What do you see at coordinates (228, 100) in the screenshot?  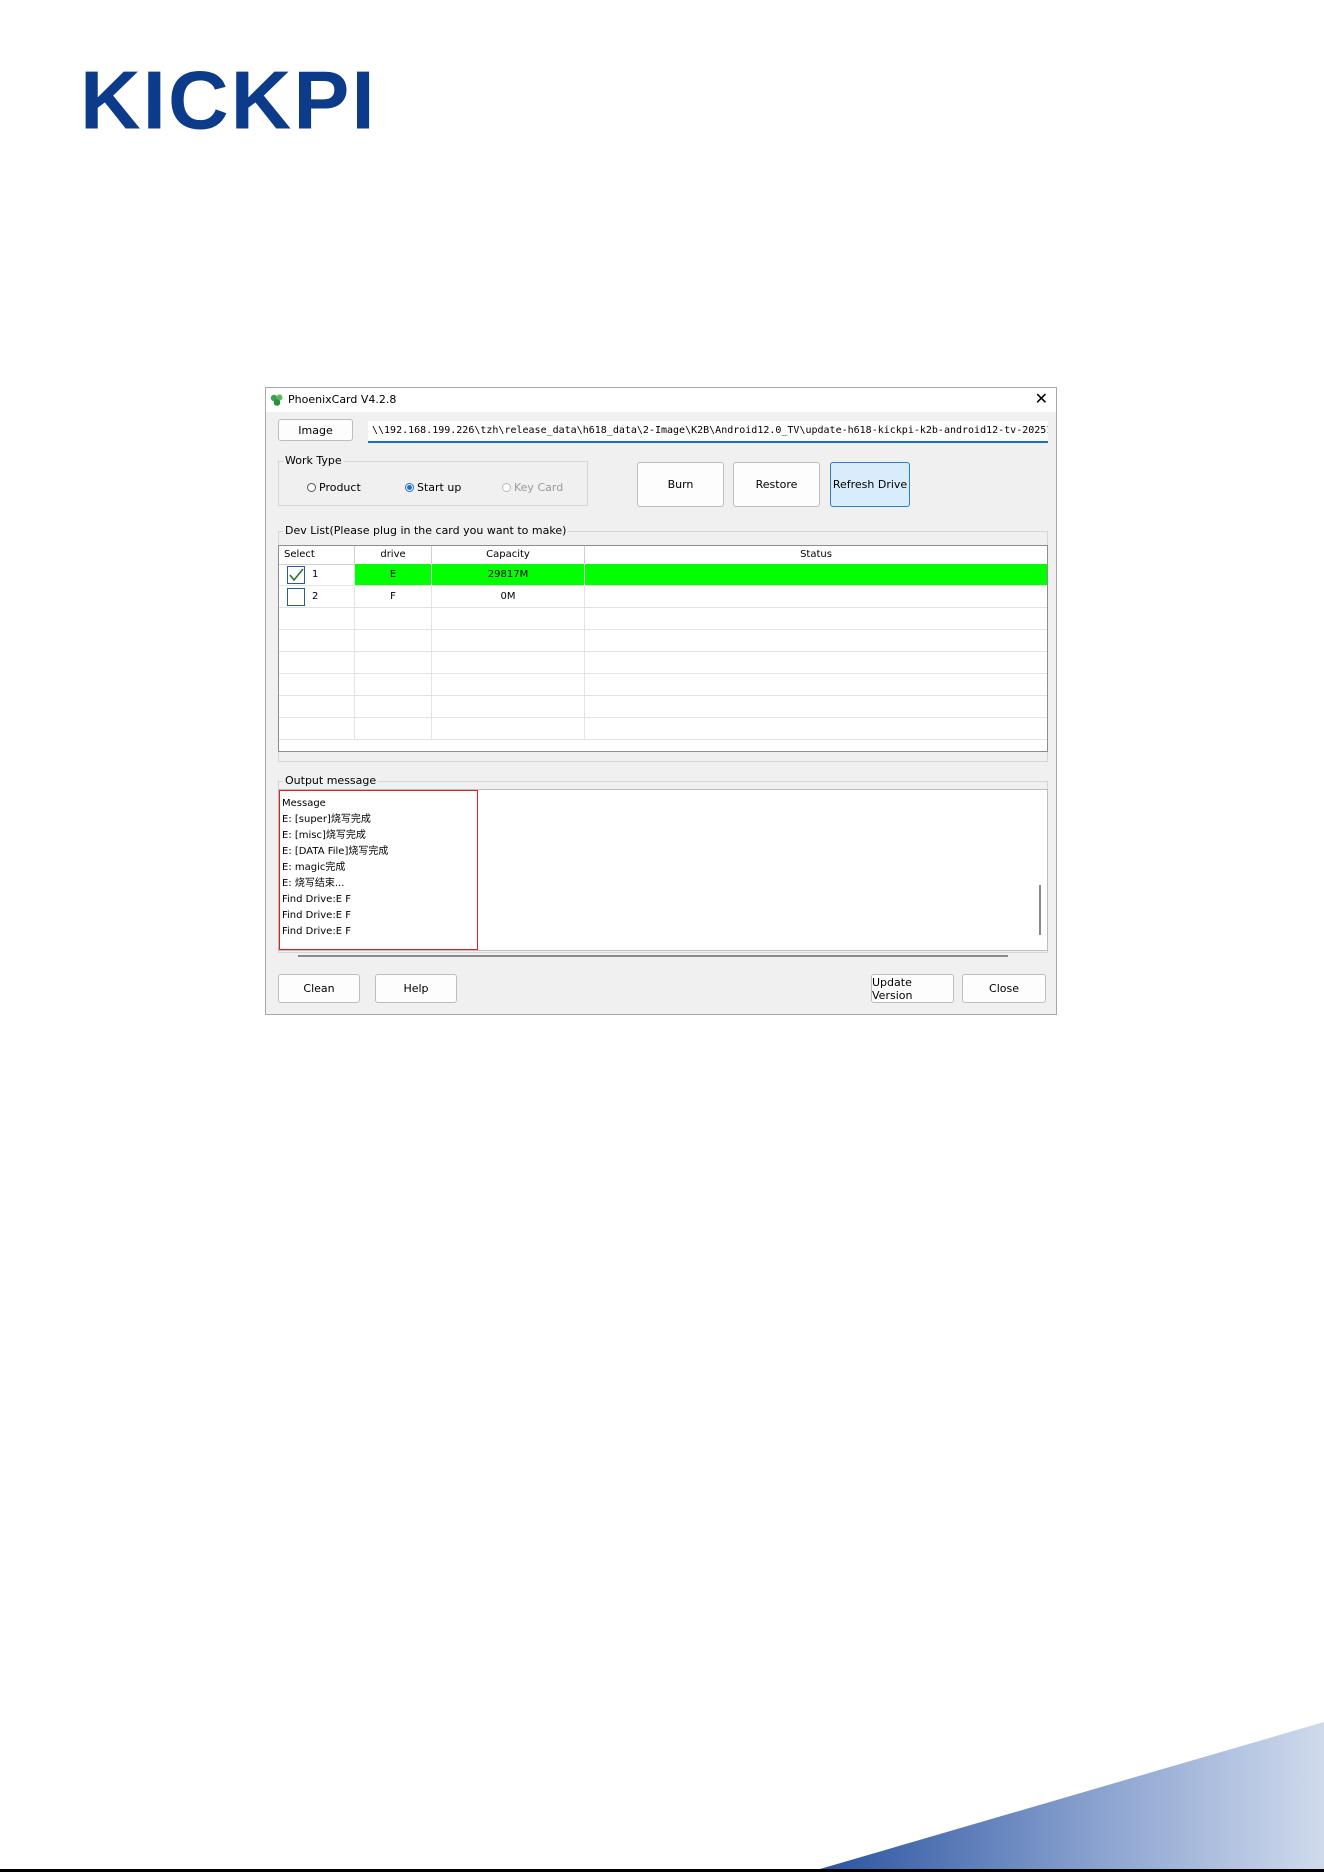 I see `kickpi-logo: KICKPI` at bounding box center [228, 100].